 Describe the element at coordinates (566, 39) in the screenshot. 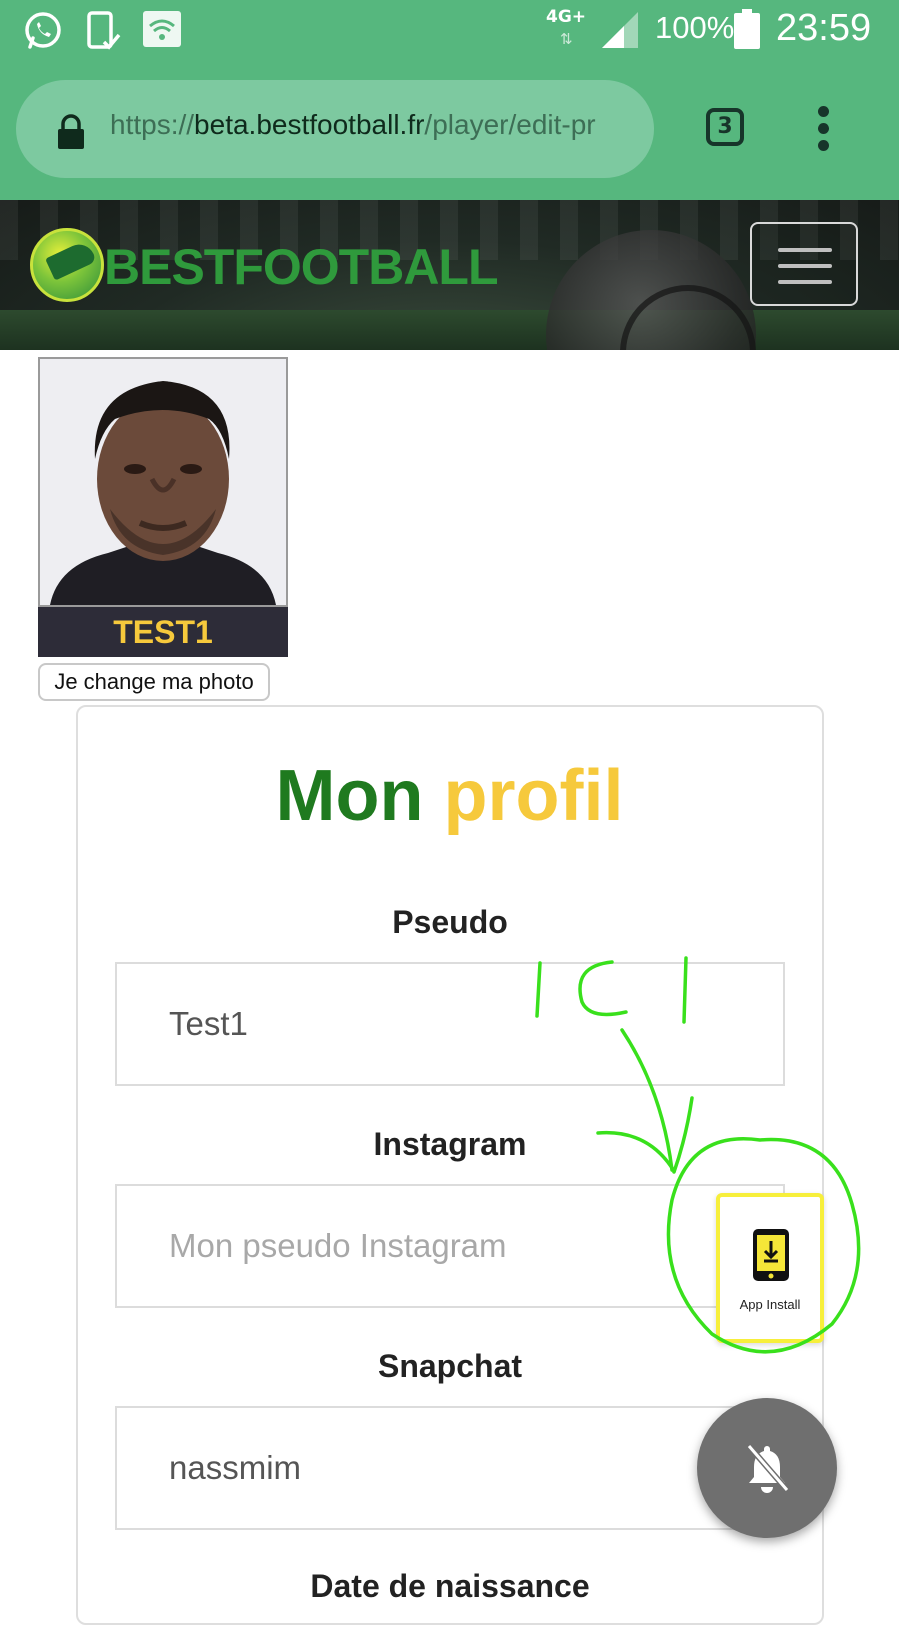

I see `data-activity-icon: ⇅` at that location.